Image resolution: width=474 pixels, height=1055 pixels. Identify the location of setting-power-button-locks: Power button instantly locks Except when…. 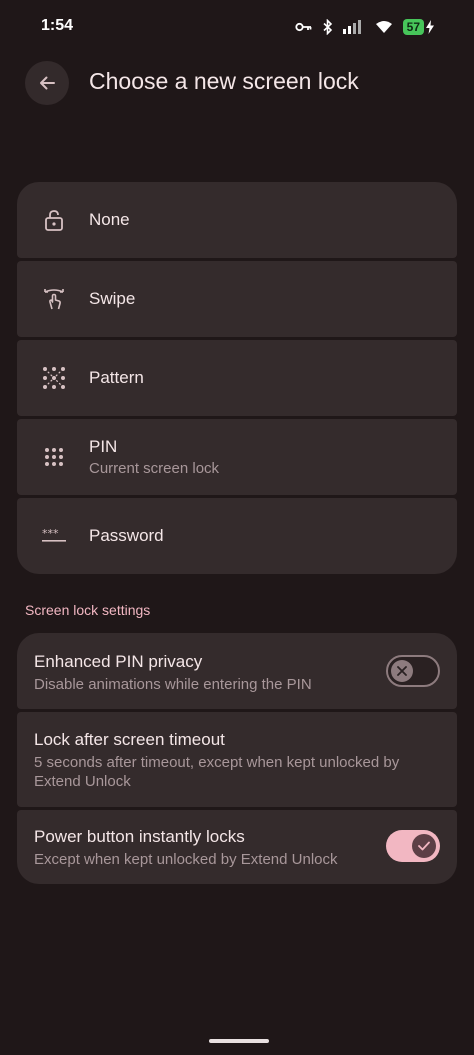
(237, 847).